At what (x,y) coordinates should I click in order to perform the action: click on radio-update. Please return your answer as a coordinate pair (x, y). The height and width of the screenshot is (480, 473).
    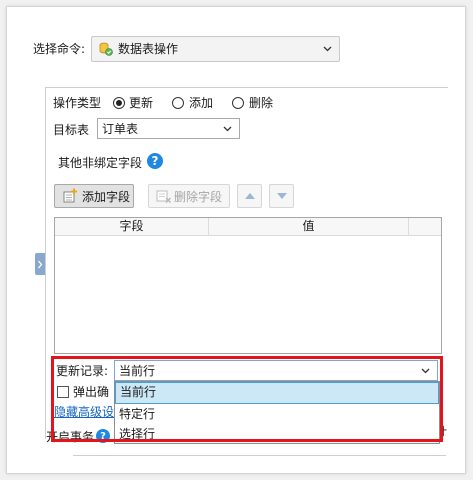
    Looking at the image, I should click on (119, 103).